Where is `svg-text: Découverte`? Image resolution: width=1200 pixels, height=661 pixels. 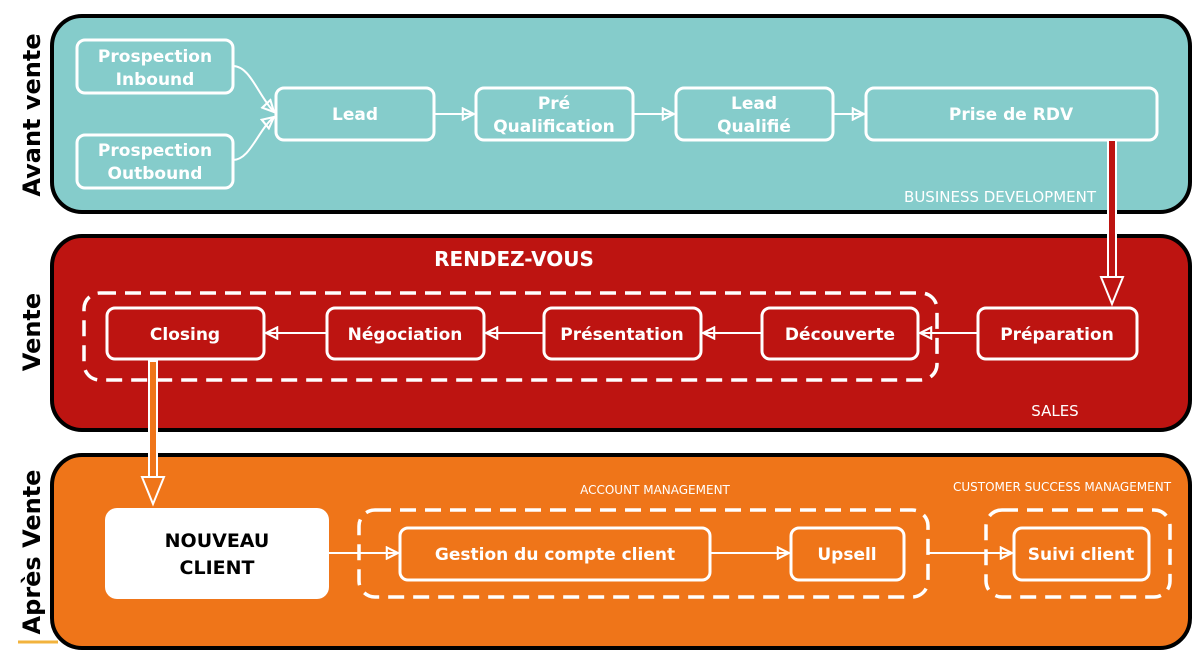 svg-text: Découverte is located at coordinates (840, 335).